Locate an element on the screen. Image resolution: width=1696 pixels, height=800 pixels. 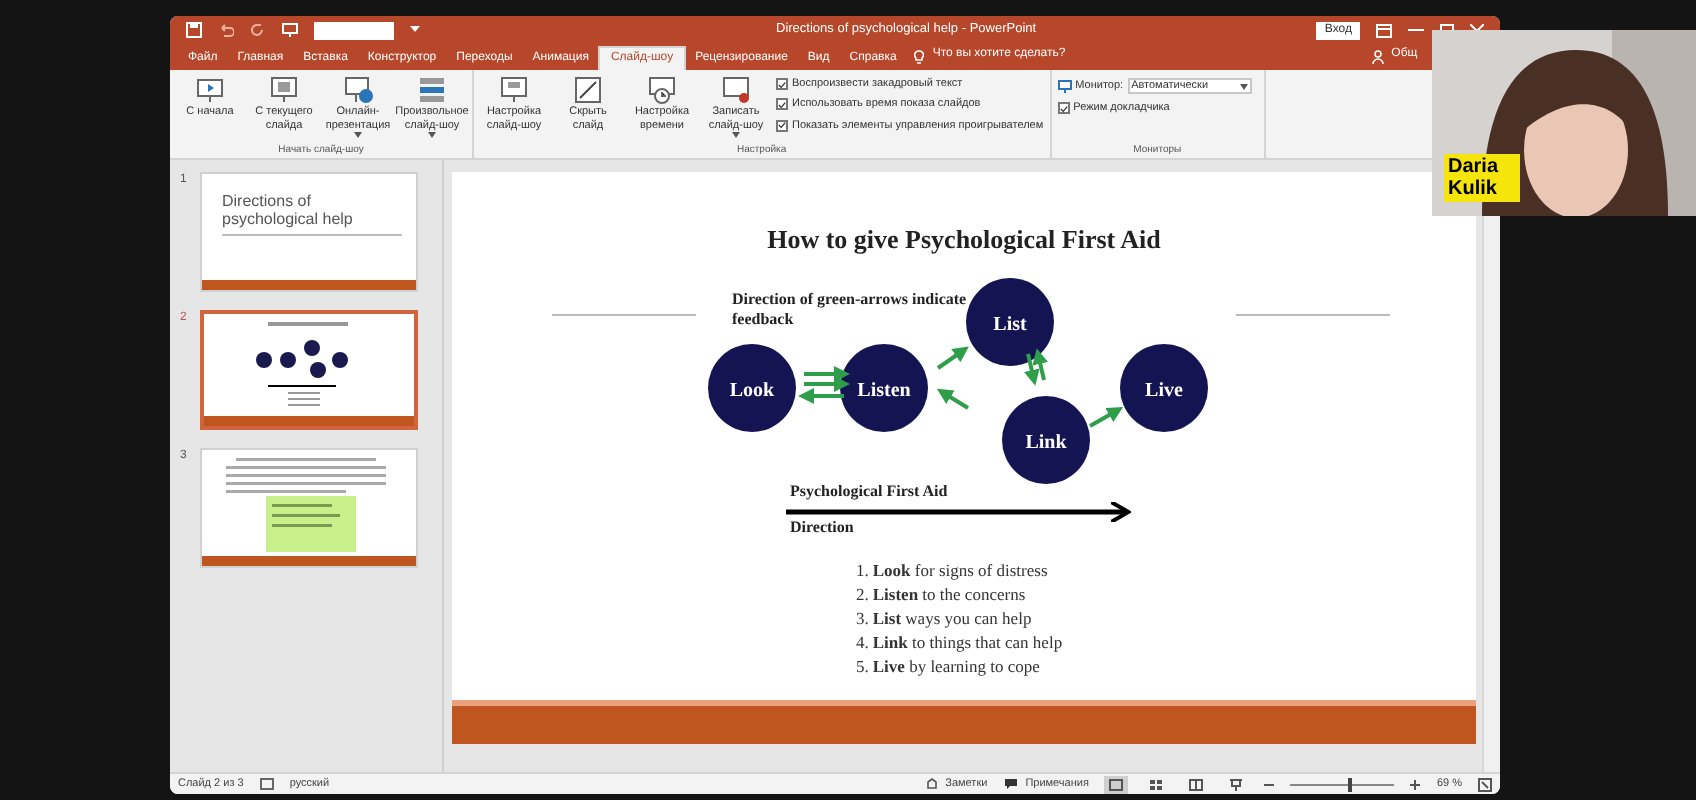
undo-icon is located at coordinates (226, 30).